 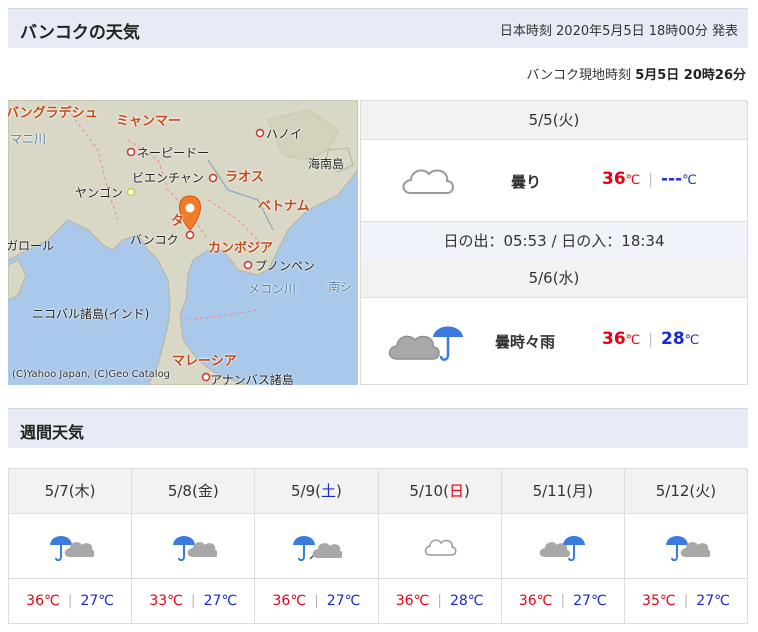 I want to click on local-time: バンコク現地時刻 5月5日 20時26分, so click(x=636, y=73).